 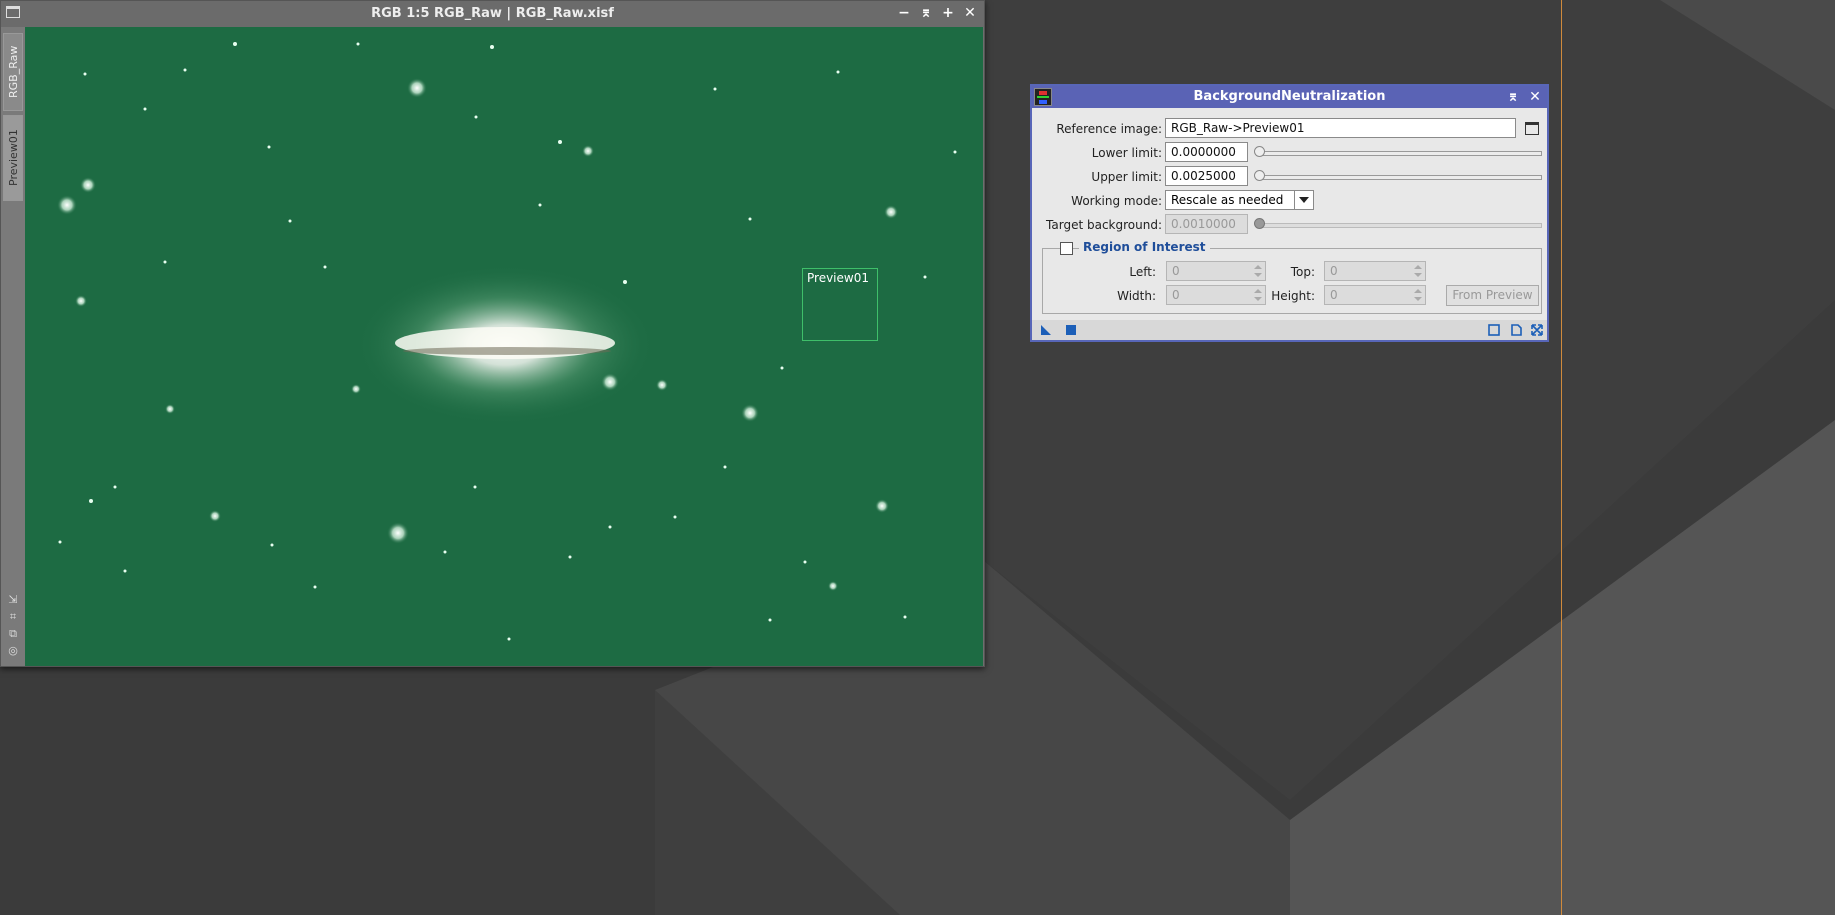 I want to click on fit-view-icon: ⌗, so click(x=13, y=617).